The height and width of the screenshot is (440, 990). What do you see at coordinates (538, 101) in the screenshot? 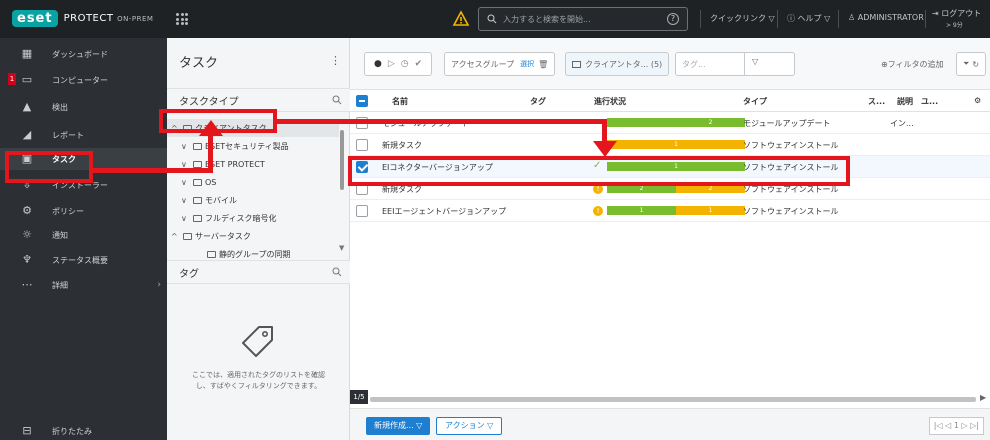
I see `column-header: タグ` at bounding box center [538, 101].